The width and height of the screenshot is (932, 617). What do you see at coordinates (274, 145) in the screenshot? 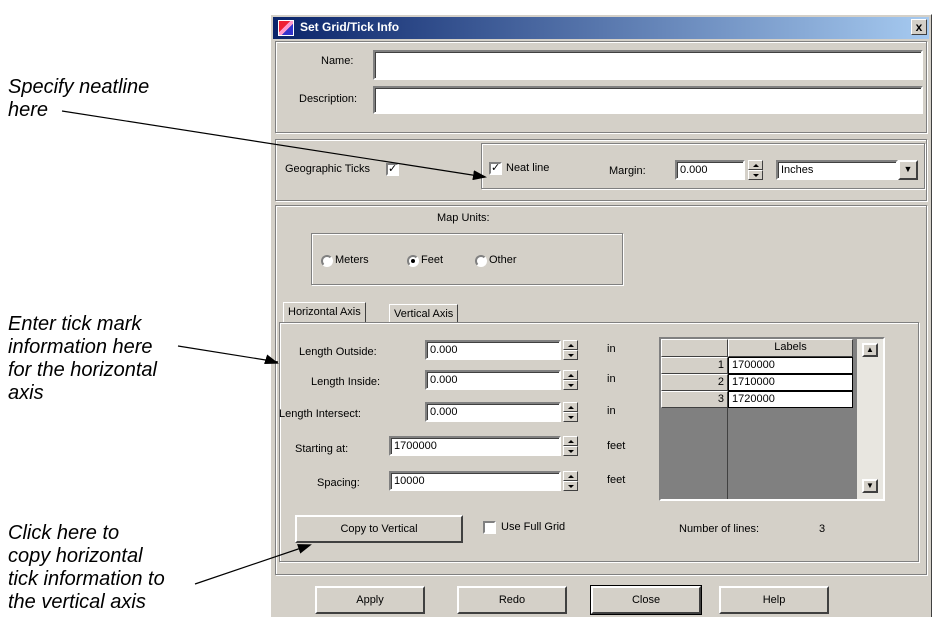
I see `neatline-arrow` at bounding box center [274, 145].